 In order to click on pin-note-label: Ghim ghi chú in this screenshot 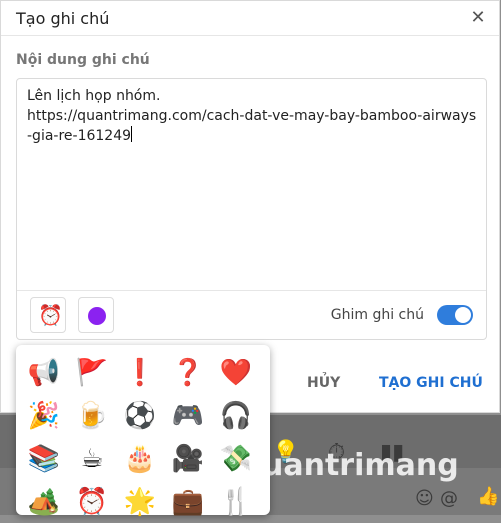, I will do `click(377, 315)`.